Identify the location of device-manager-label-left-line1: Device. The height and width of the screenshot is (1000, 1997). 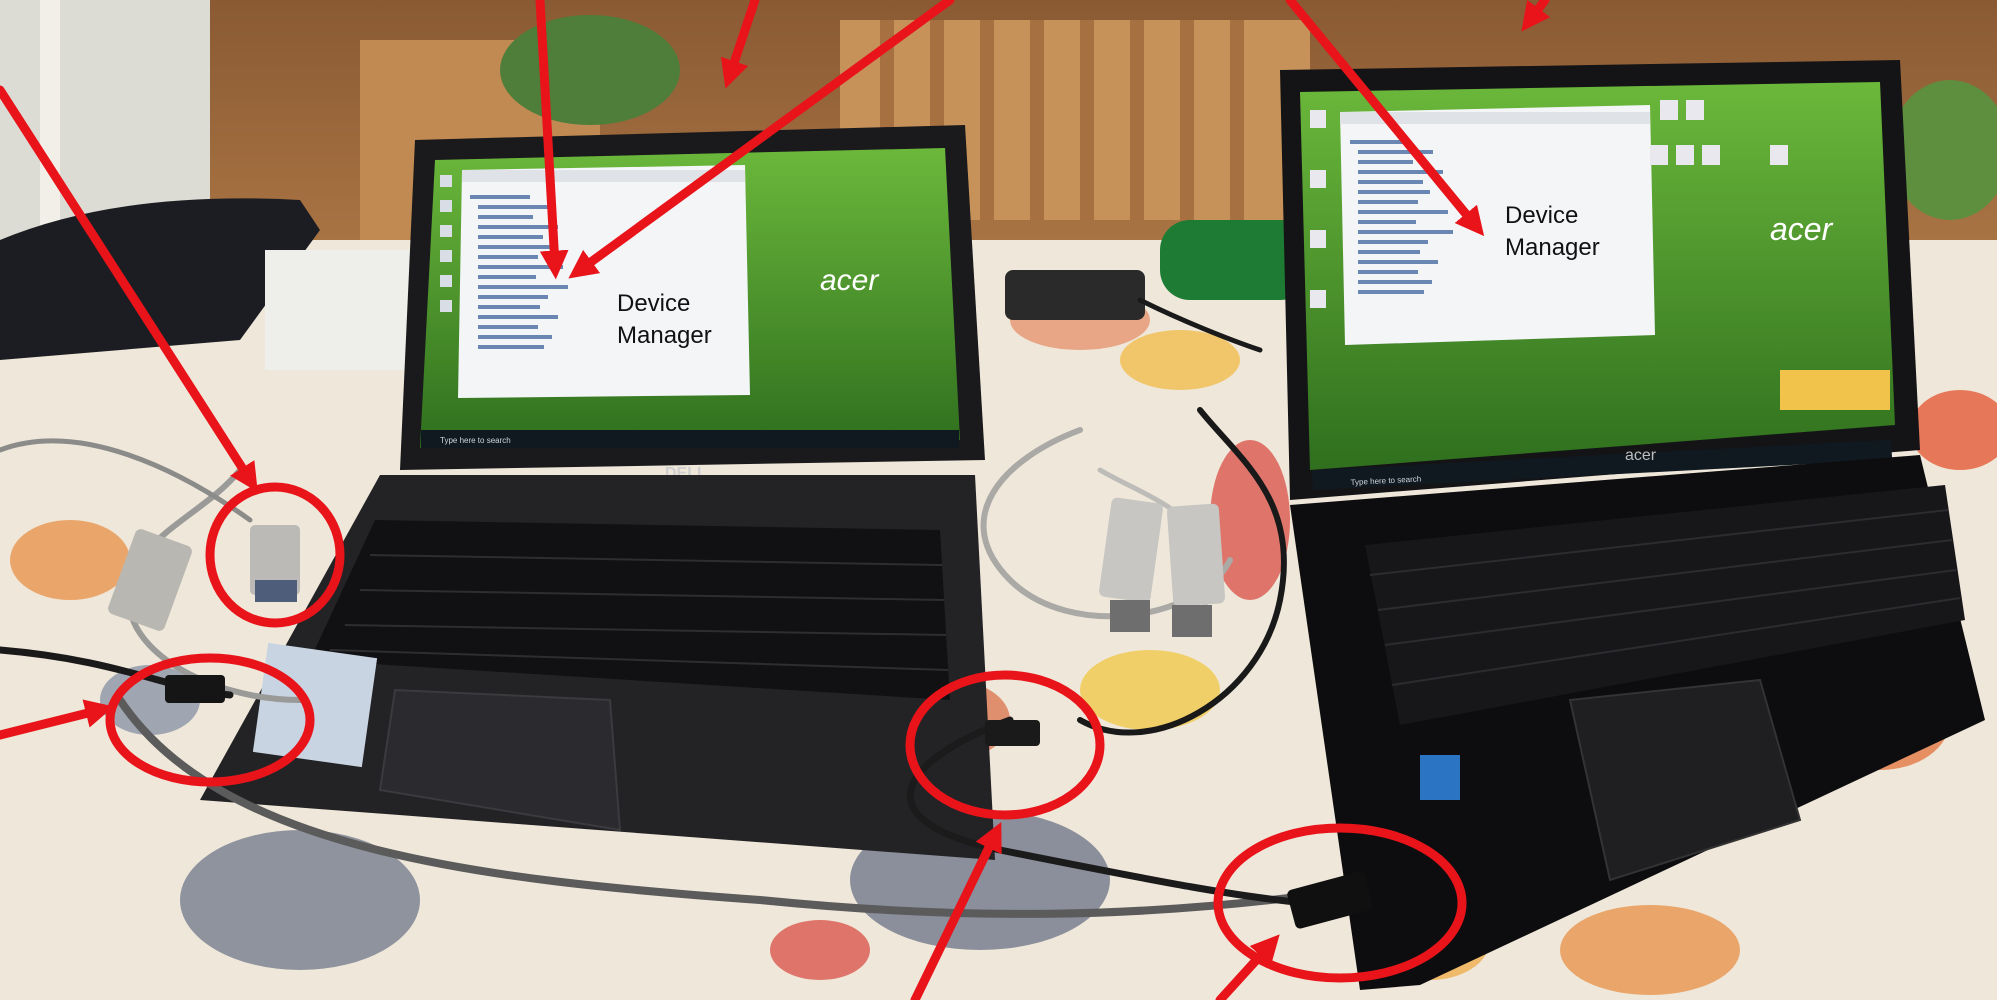
(654, 303).